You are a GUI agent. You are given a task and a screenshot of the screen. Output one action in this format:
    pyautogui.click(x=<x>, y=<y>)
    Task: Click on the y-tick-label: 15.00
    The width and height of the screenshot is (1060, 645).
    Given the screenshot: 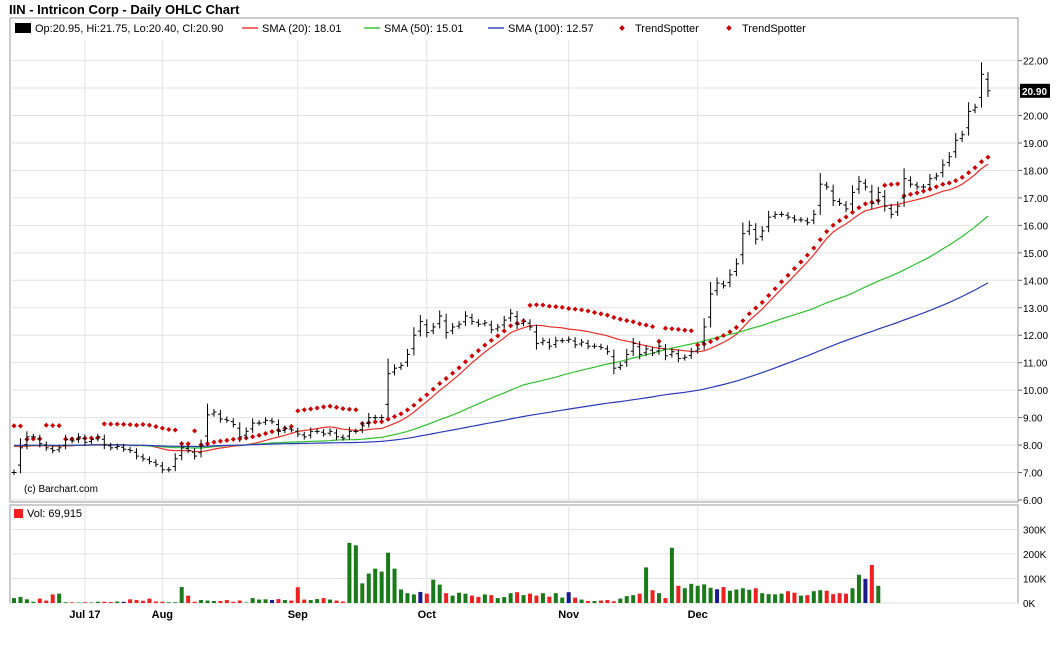 What is the action you would take?
    pyautogui.click(x=1035, y=254)
    